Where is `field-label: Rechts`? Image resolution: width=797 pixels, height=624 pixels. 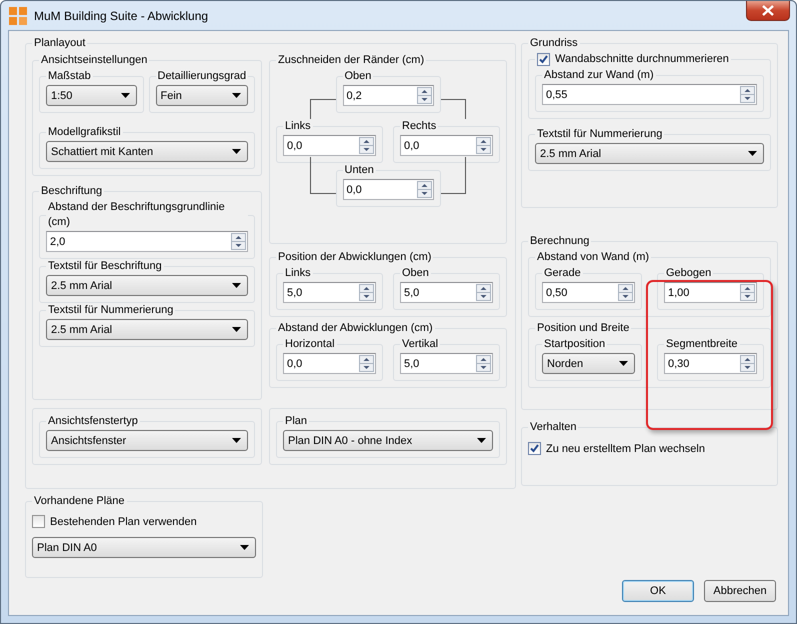
field-label: Rechts is located at coordinates (419, 126).